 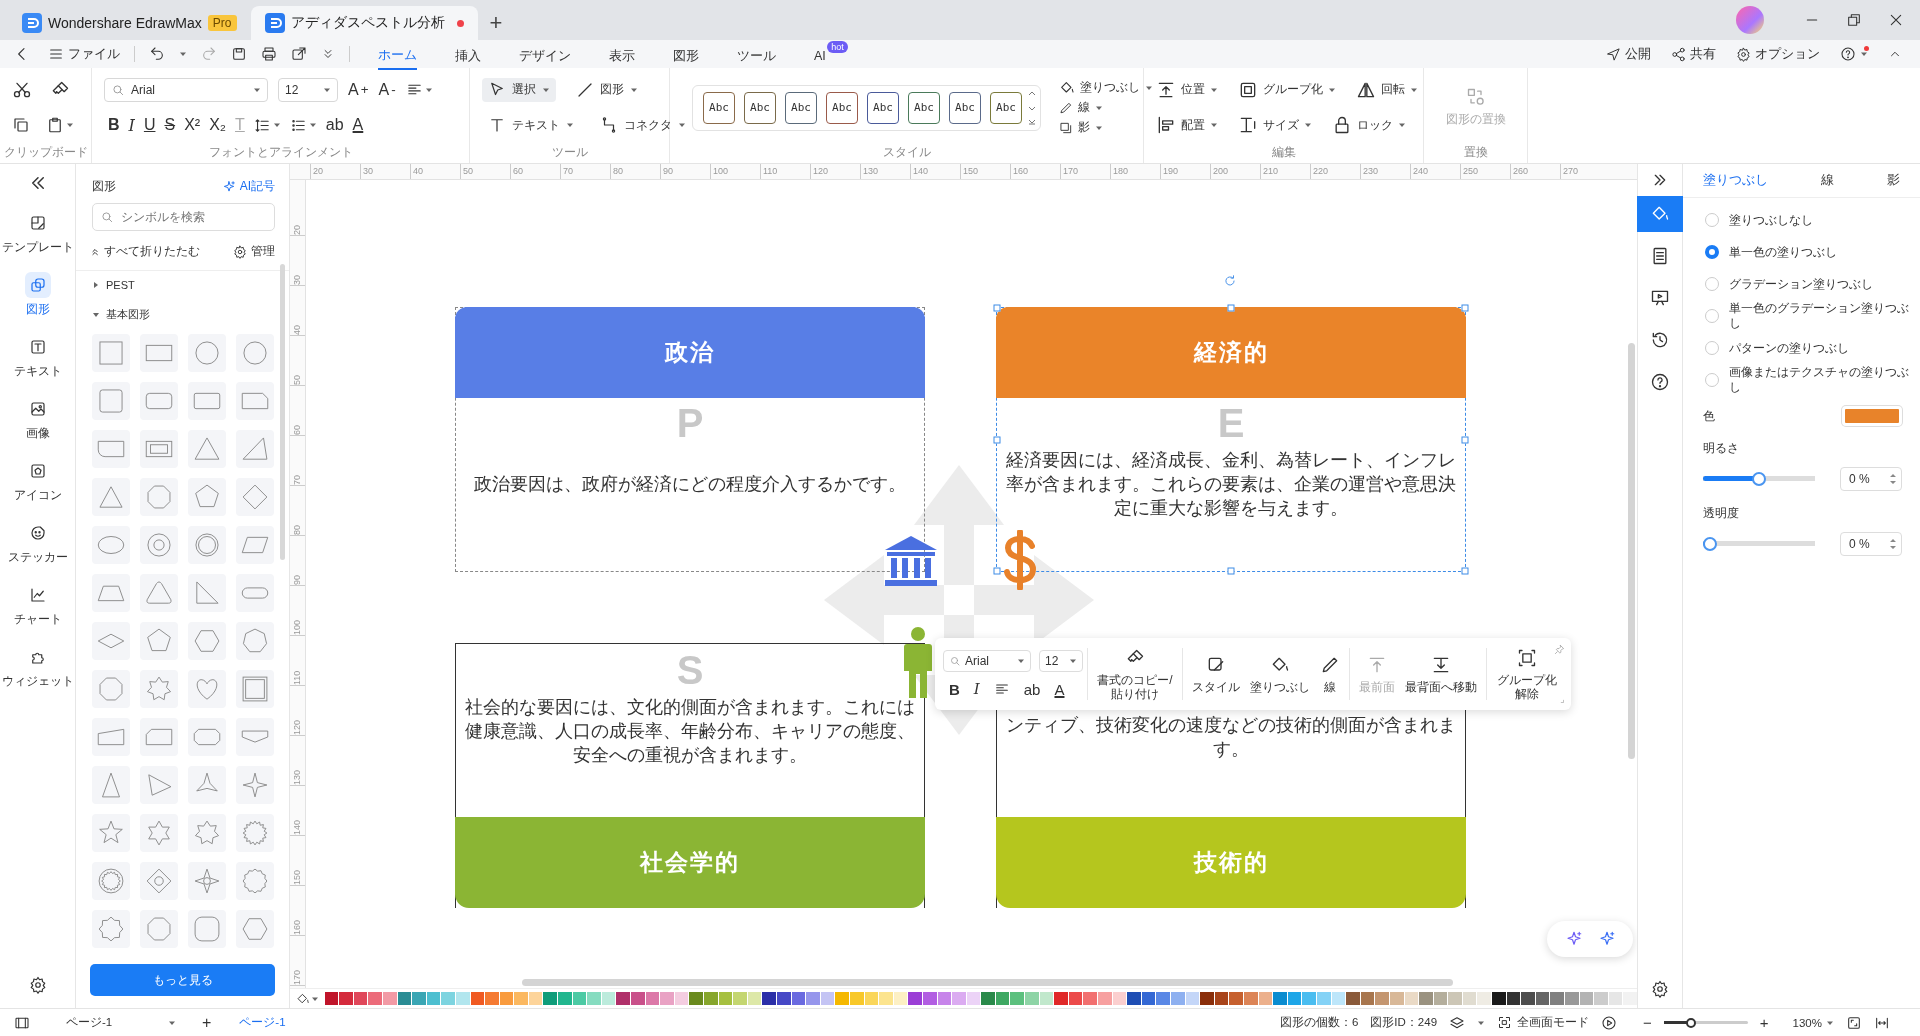 I want to click on page-tab: ページ-1, so click(x=262, y=1022).